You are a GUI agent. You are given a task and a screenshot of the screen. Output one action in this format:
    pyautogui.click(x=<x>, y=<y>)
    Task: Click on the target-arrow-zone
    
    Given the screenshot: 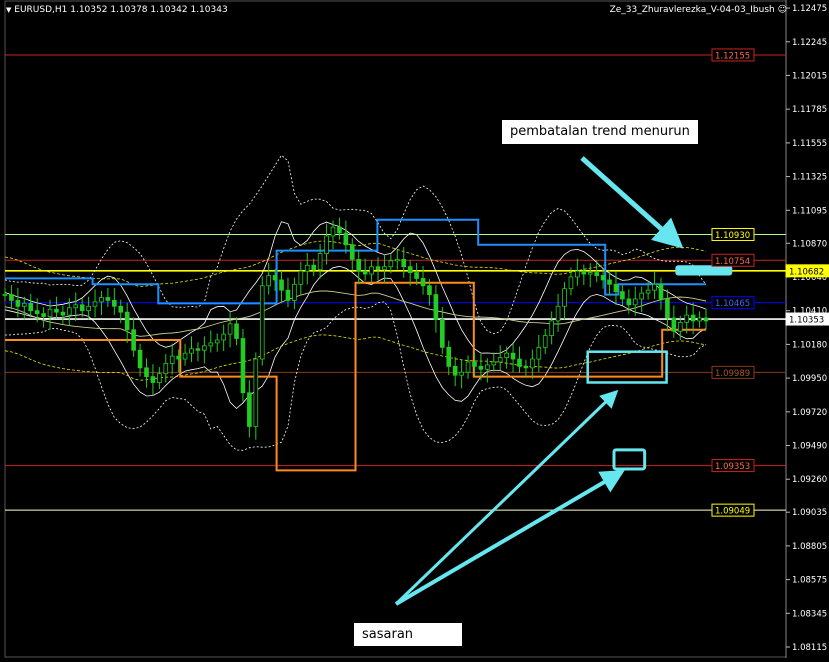 What is the action you would take?
    pyautogui.click(x=506, y=497)
    